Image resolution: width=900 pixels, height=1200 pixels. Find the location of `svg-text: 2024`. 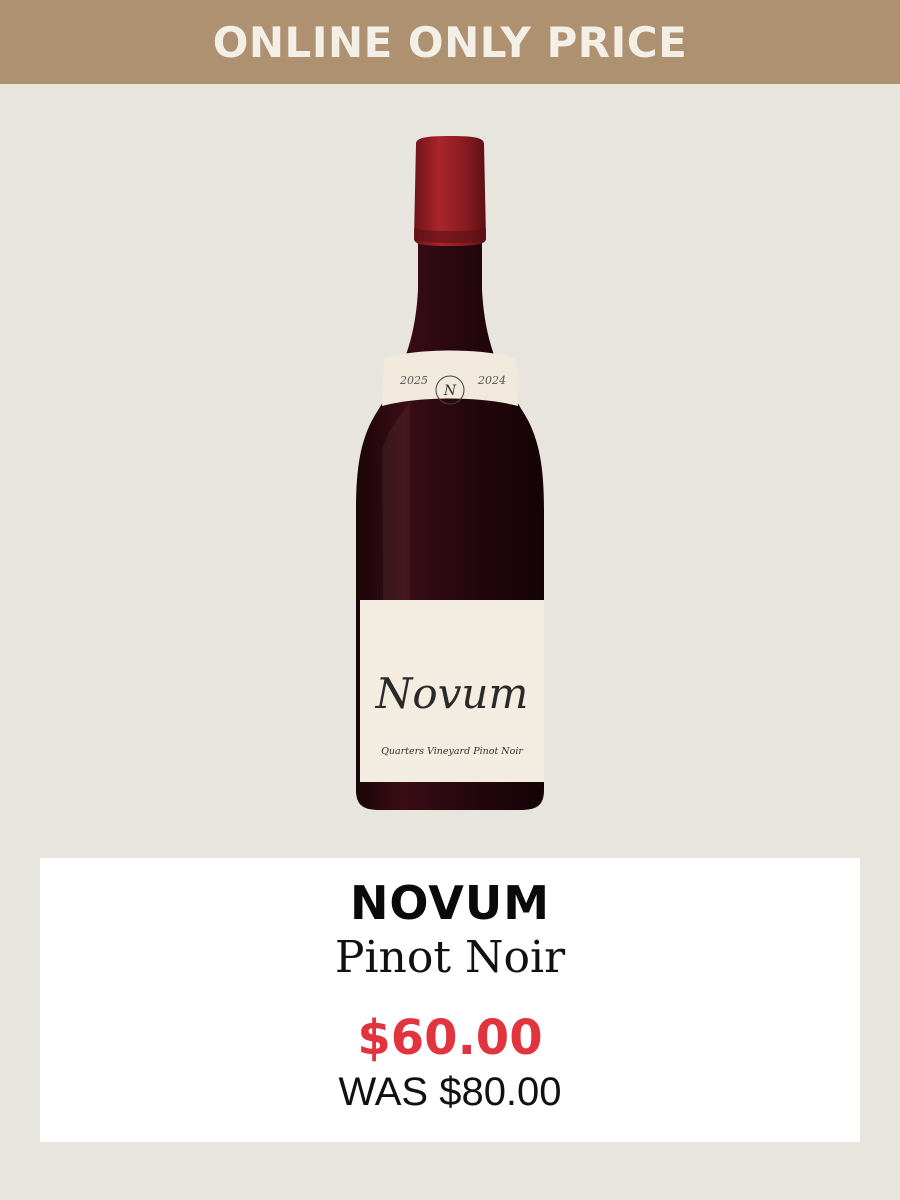

svg-text: 2024 is located at coordinates (491, 380).